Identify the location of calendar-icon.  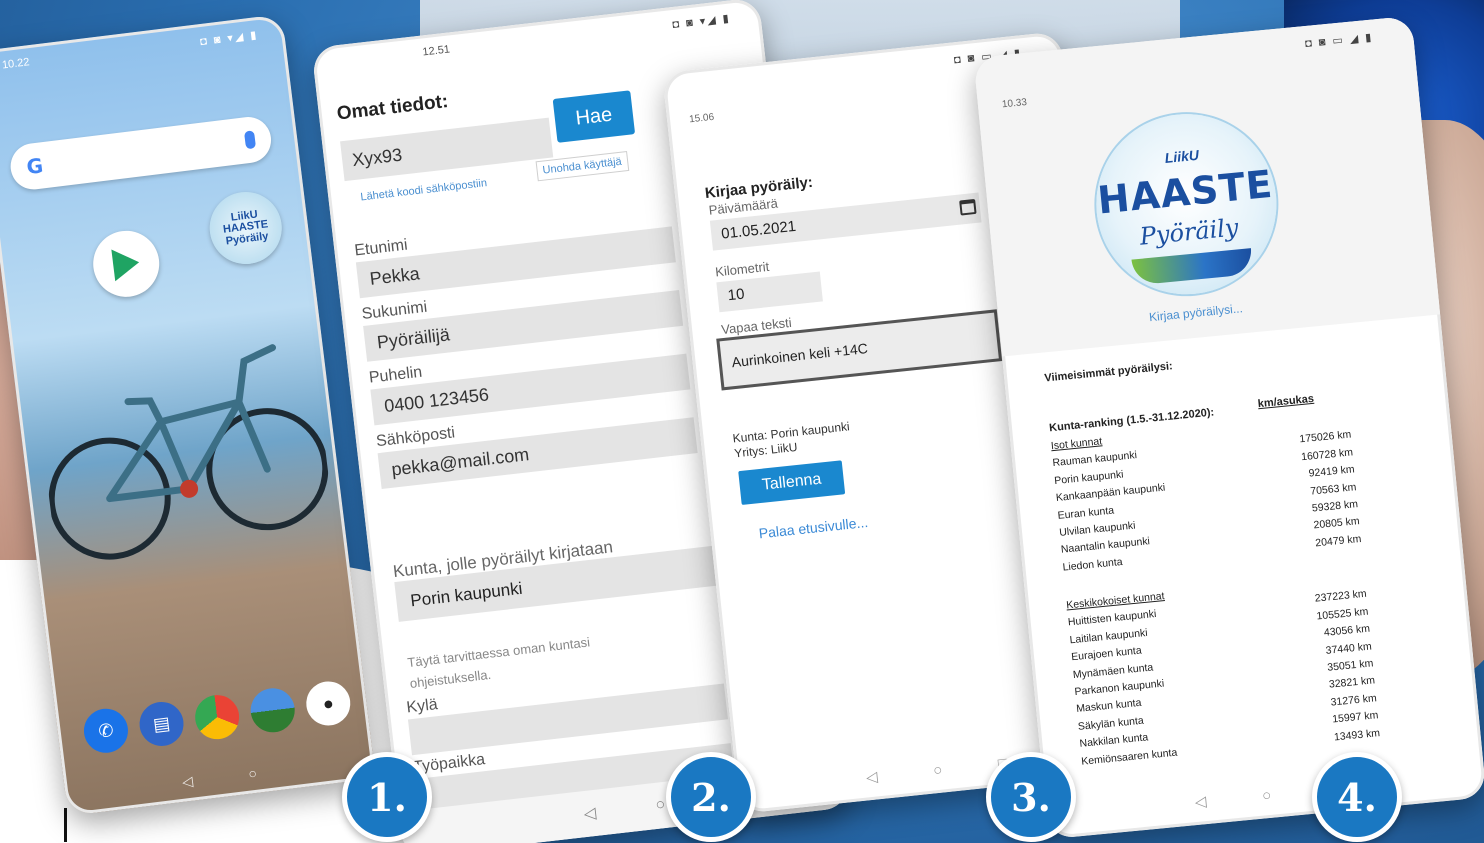
(968, 207).